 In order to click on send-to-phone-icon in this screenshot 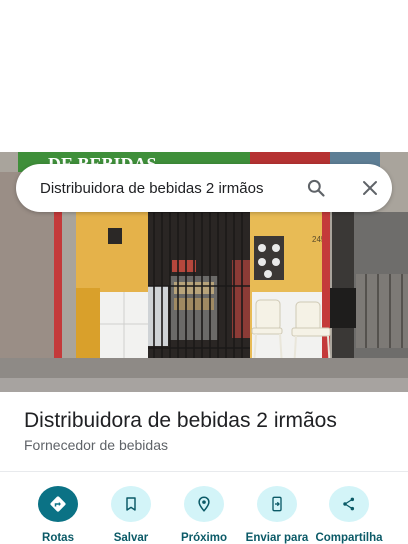, I will do `click(277, 504)`.